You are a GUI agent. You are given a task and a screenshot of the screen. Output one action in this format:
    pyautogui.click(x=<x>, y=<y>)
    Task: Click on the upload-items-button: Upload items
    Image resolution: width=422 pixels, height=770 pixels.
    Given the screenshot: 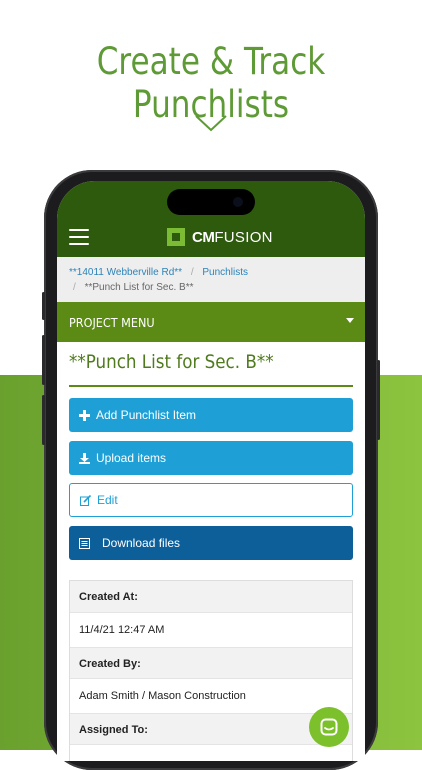 What is the action you would take?
    pyautogui.click(x=211, y=458)
    